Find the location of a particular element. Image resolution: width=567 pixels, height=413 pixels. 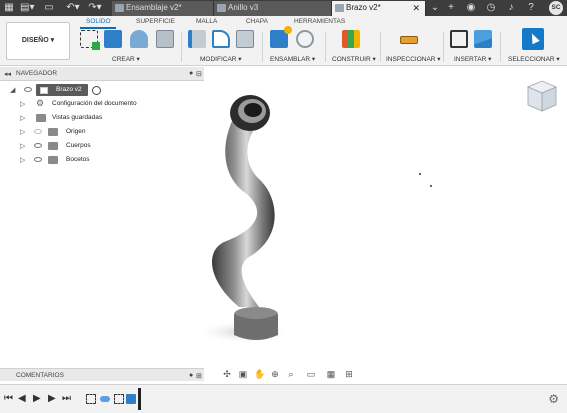

divider is located at coordinates (325, 47).